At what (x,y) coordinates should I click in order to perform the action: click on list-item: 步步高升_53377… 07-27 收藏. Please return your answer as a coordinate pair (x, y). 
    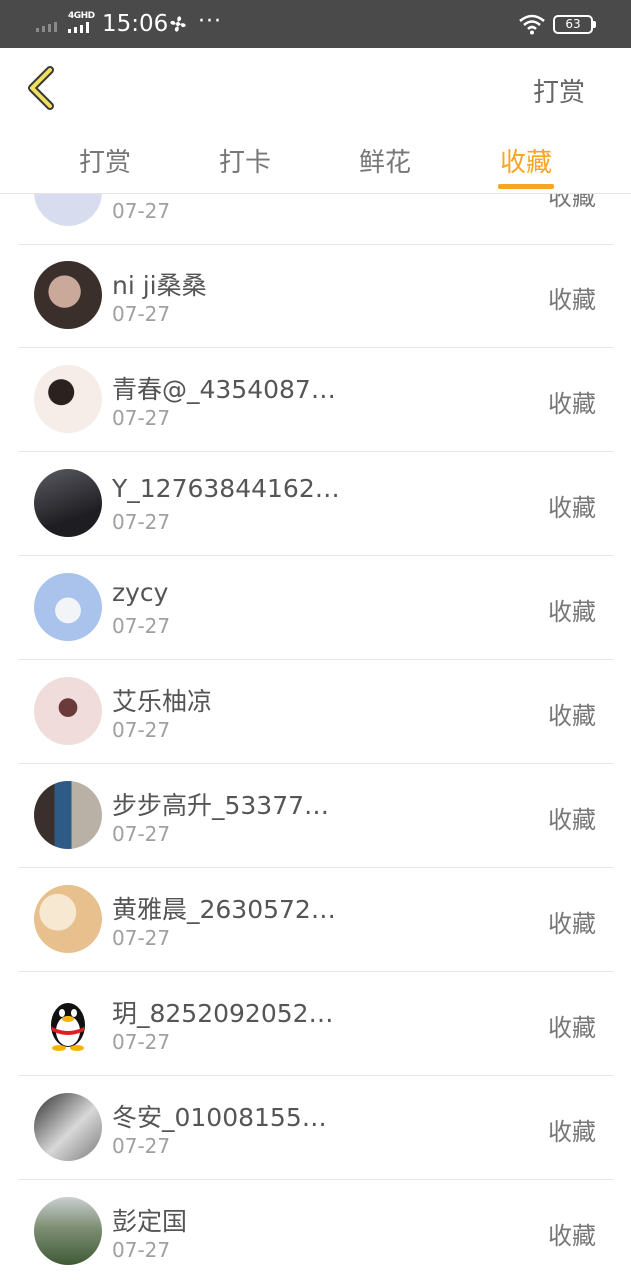
    Looking at the image, I should click on (316, 816).